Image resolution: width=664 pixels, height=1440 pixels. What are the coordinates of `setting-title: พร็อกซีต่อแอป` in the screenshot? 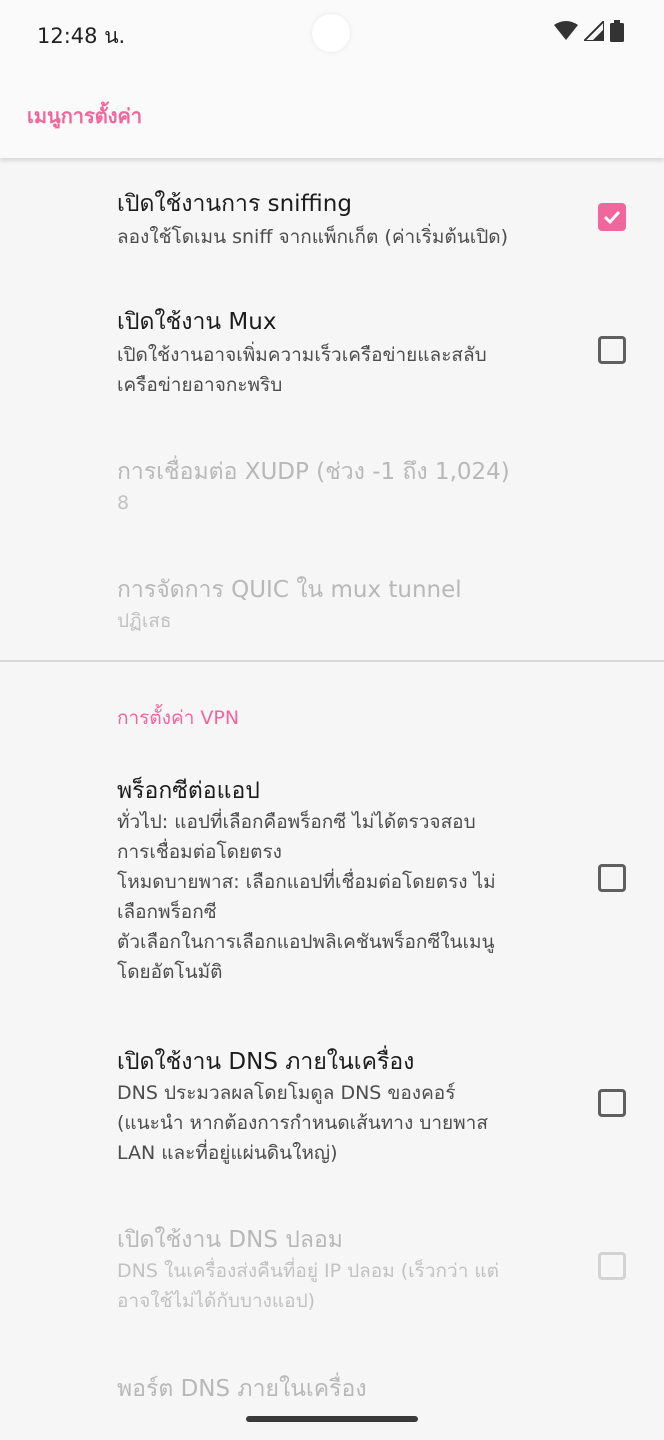 It's located at (188, 791).